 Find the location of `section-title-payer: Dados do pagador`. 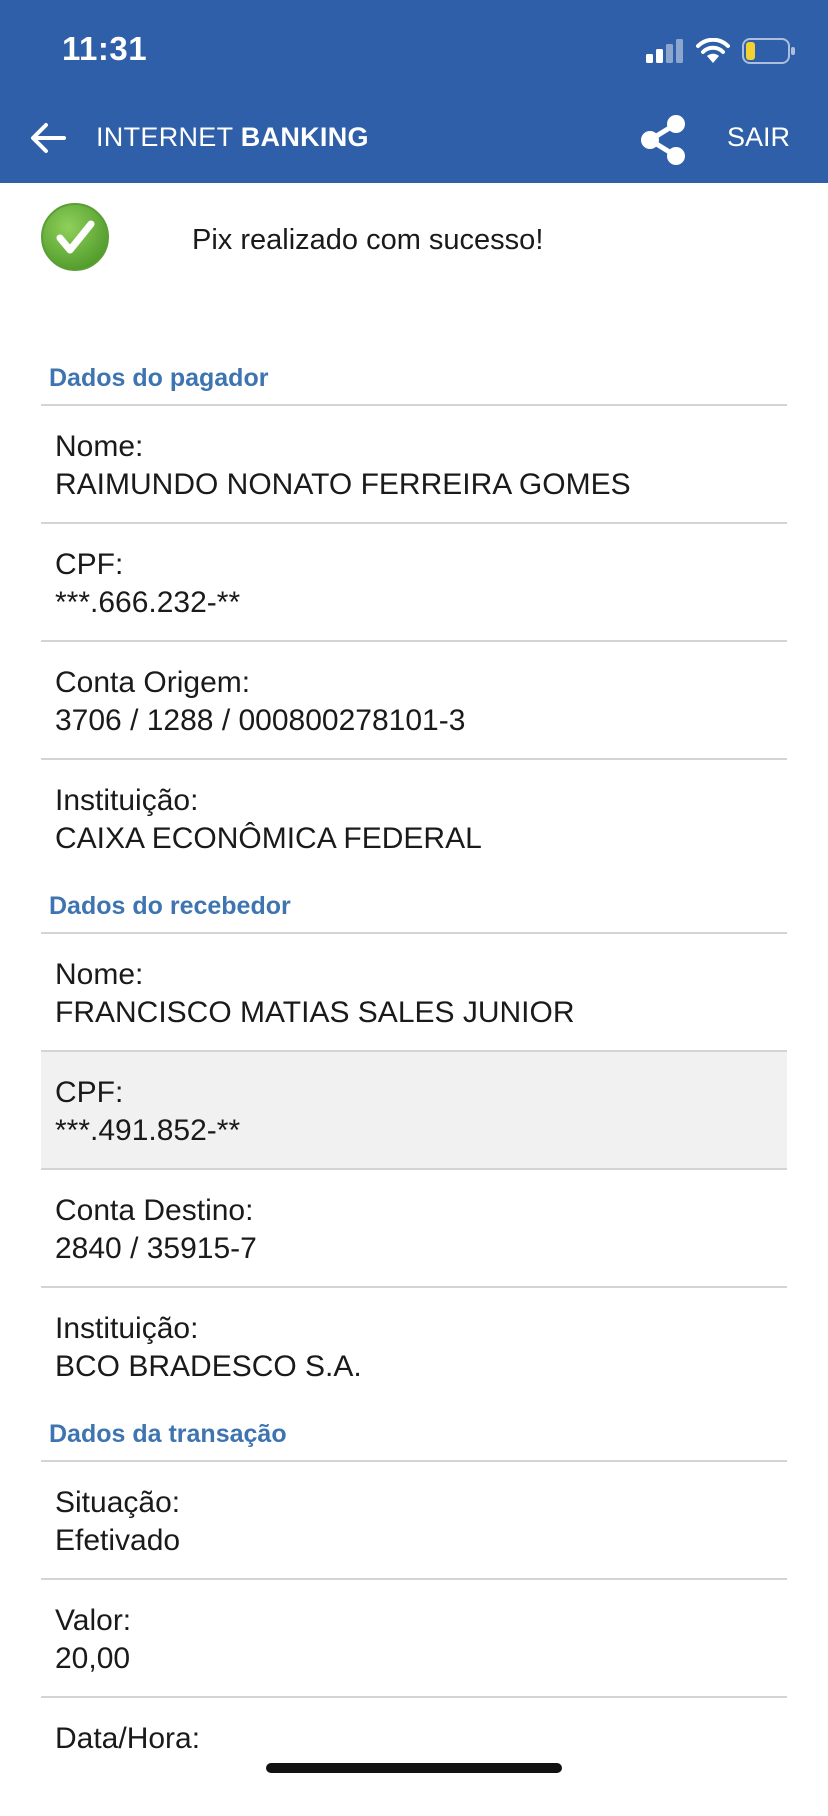

section-title-payer: Dados do pagador is located at coordinates (414, 378).